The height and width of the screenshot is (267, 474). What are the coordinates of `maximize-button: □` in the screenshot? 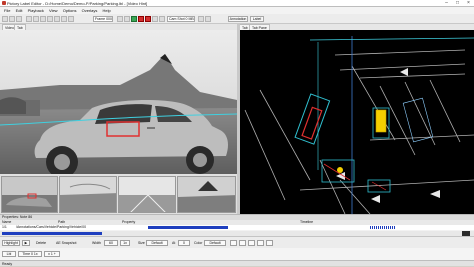 It's located at (457, 3).